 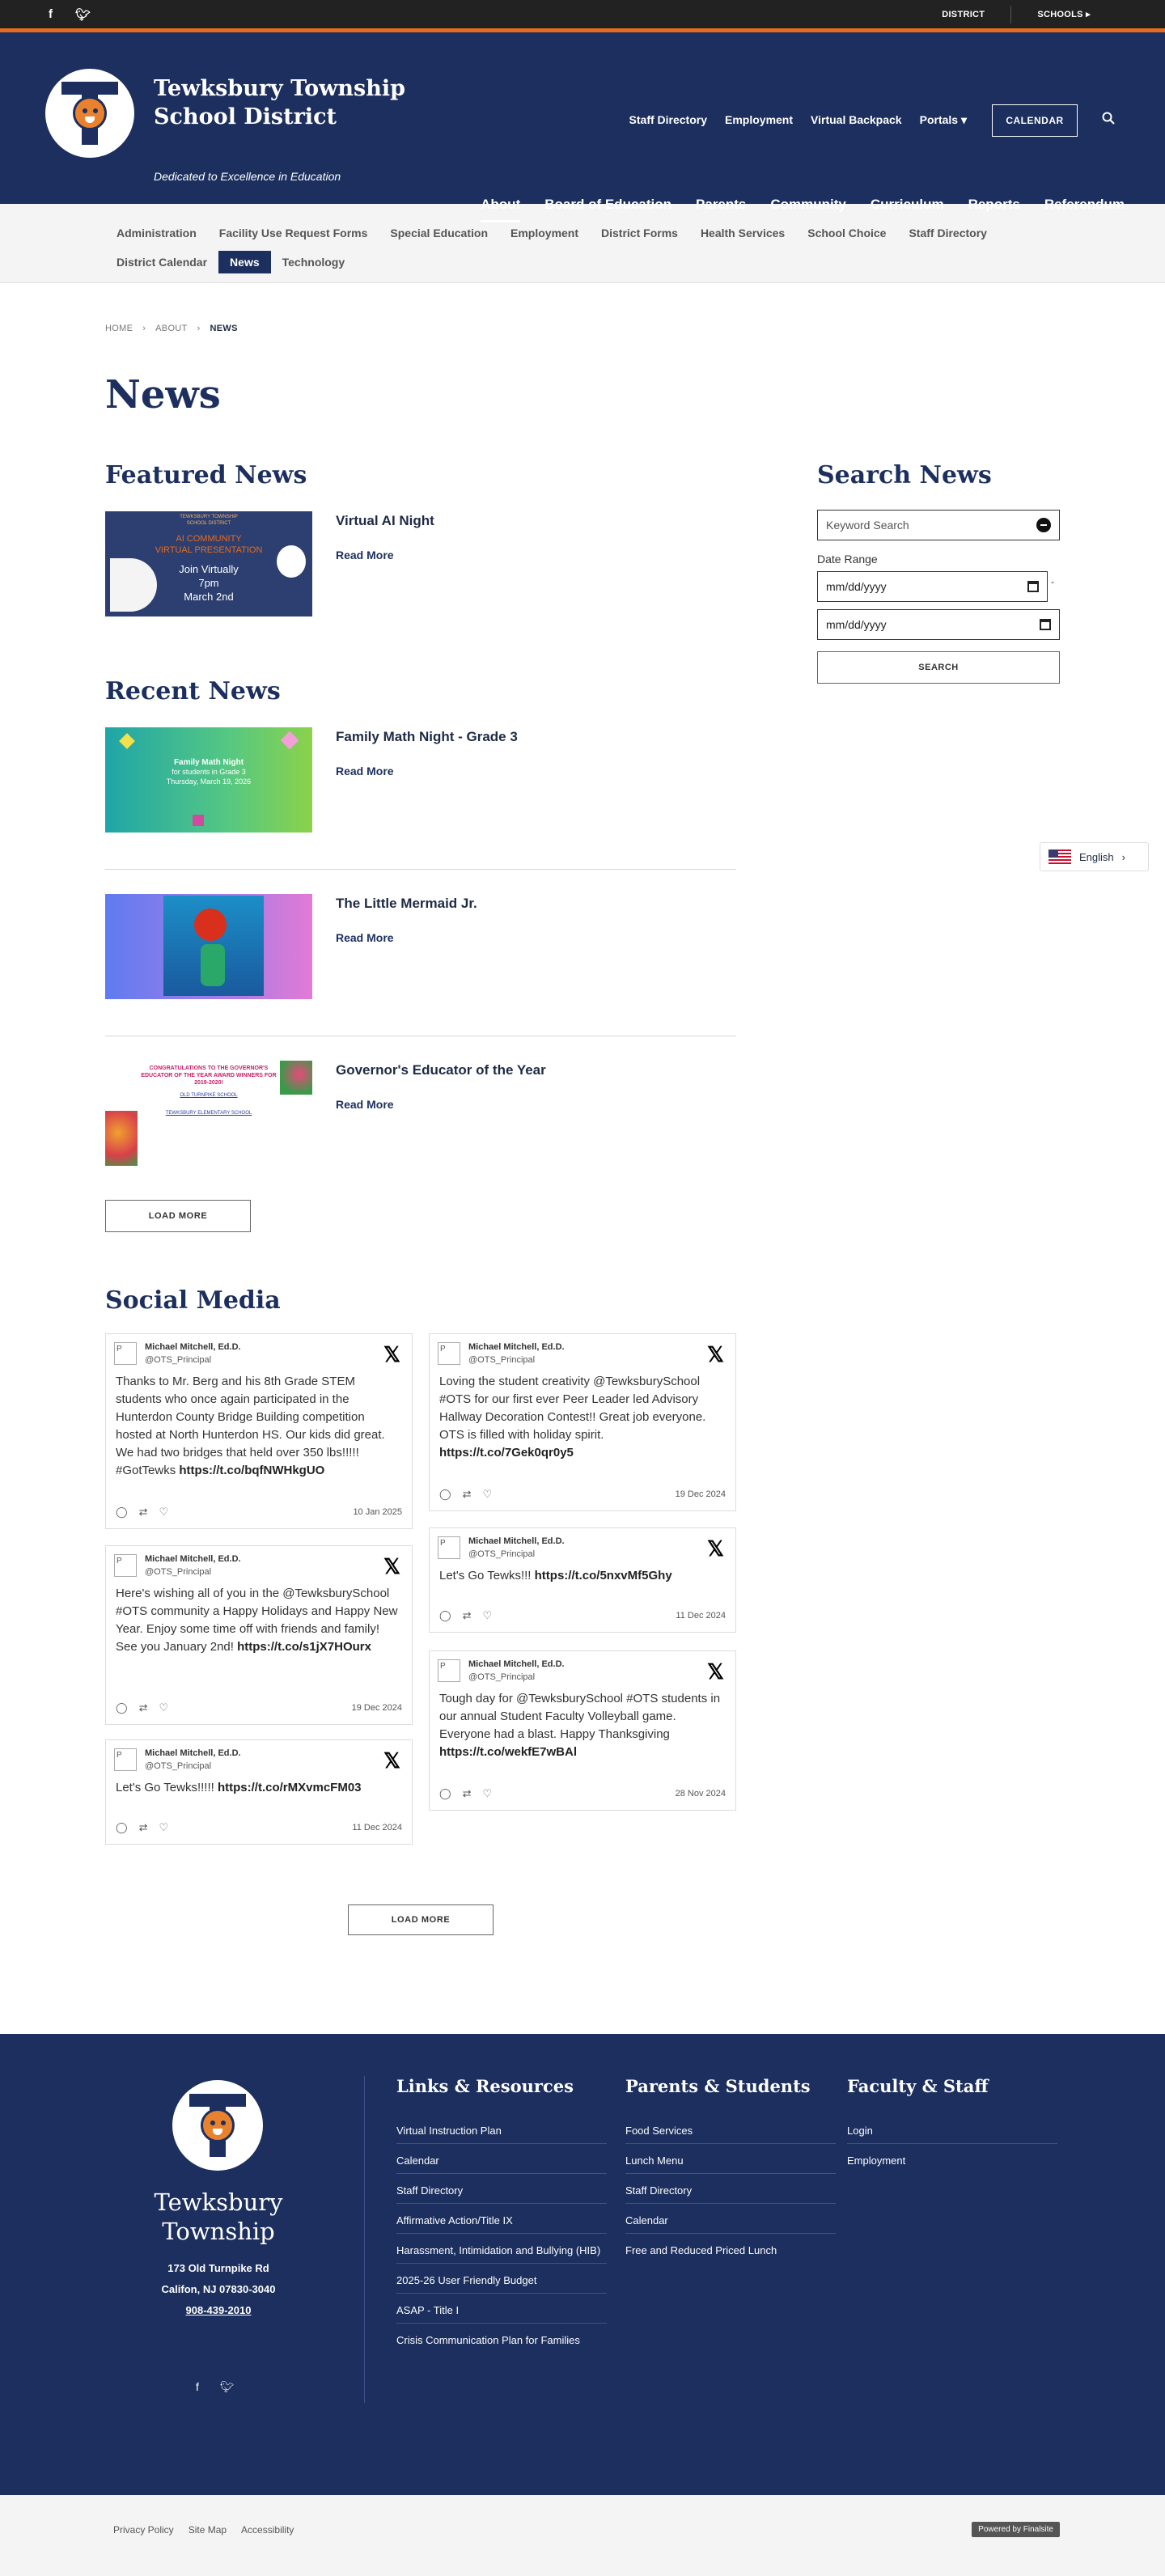 What do you see at coordinates (759, 120) in the screenshot?
I see `util-nav-employment: Employment` at bounding box center [759, 120].